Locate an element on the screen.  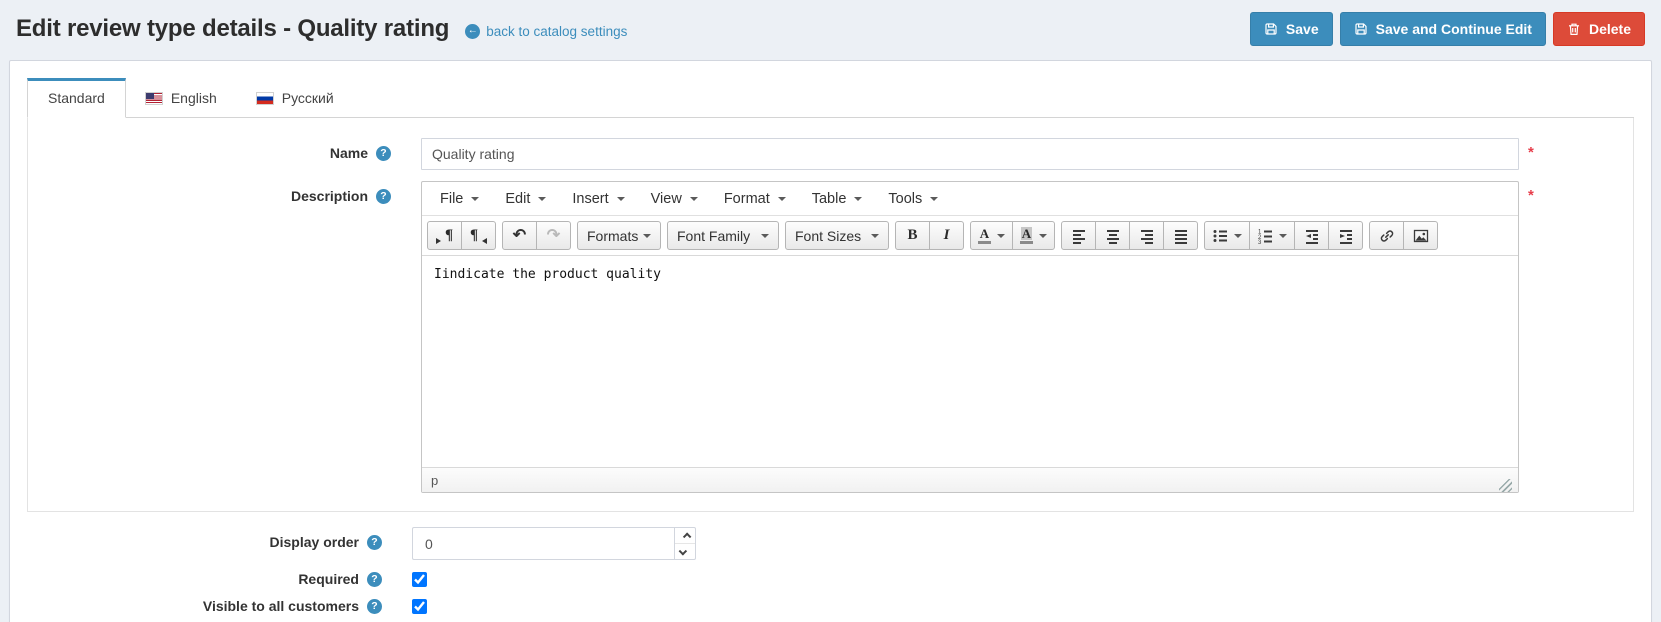
italic-button: I is located at coordinates (946, 235).